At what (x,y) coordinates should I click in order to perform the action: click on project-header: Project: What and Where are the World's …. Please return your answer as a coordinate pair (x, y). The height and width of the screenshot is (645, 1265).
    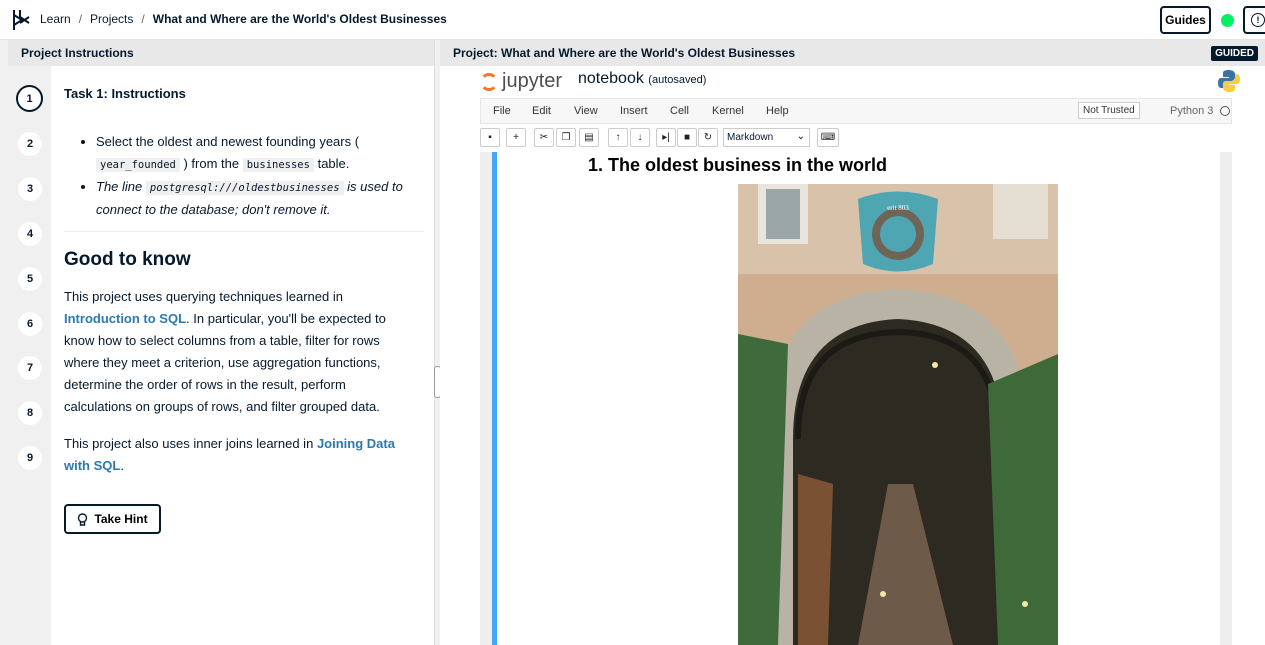
    Looking at the image, I should click on (852, 53).